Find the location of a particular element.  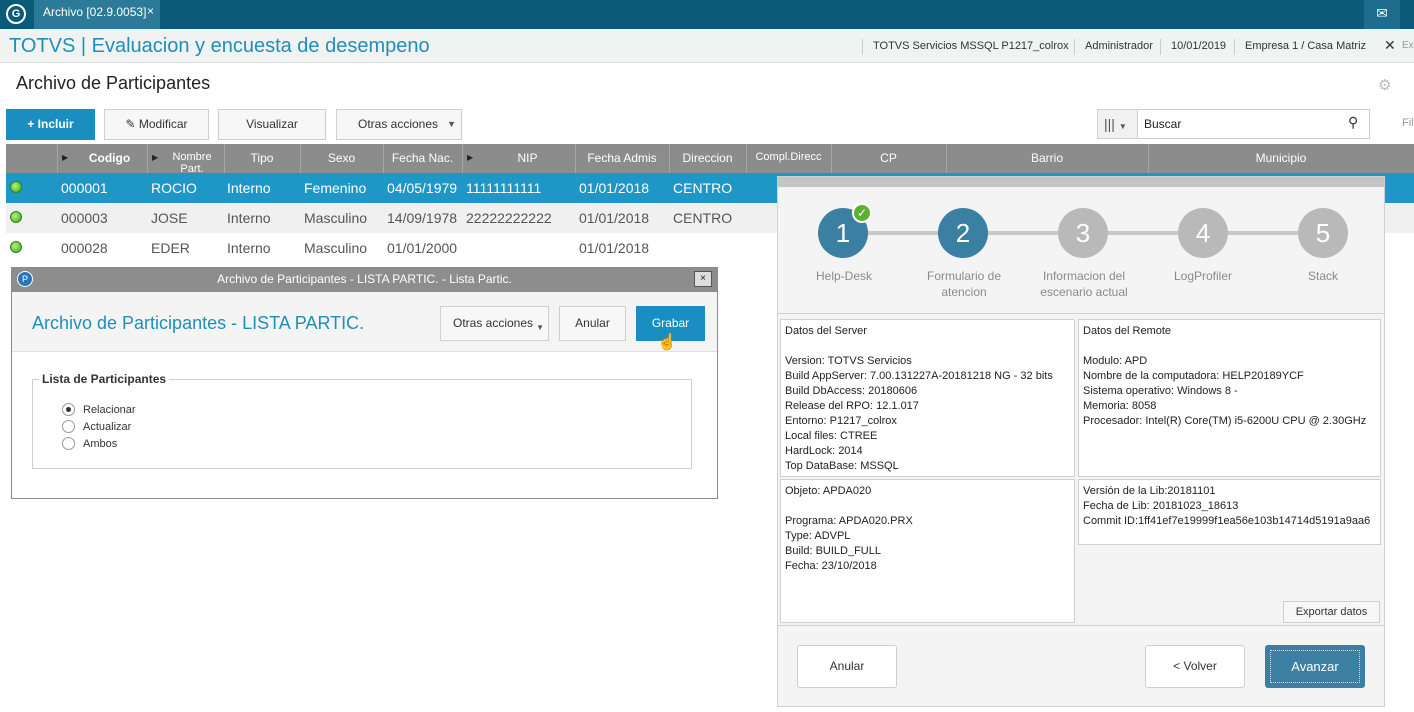

col-nombre: Nombre Part. is located at coordinates (192, 163).